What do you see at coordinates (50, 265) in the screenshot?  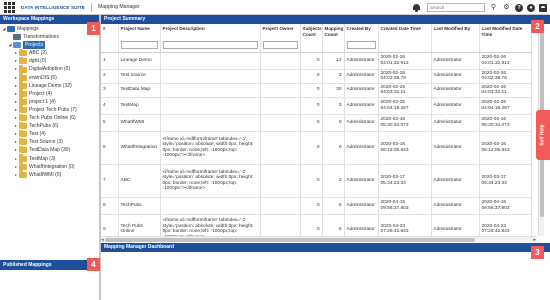 I see `published-mappings-title: Published Mappings` at bounding box center [50, 265].